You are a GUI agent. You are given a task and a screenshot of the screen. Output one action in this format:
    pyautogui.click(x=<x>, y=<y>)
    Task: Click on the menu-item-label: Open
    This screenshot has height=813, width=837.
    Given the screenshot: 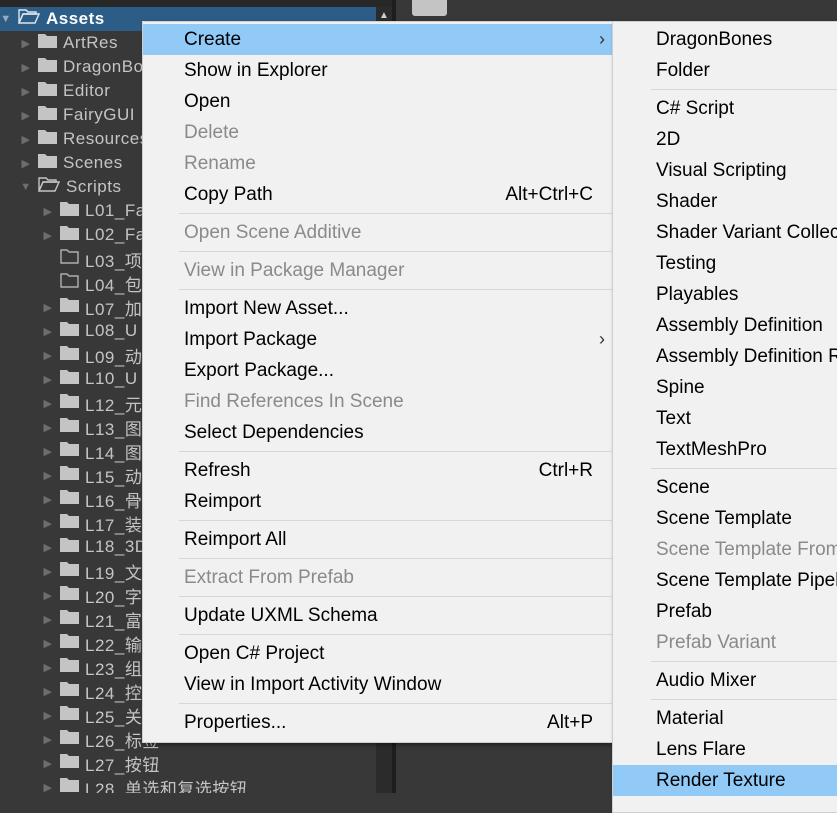 What is the action you would take?
    pyautogui.click(x=207, y=101)
    